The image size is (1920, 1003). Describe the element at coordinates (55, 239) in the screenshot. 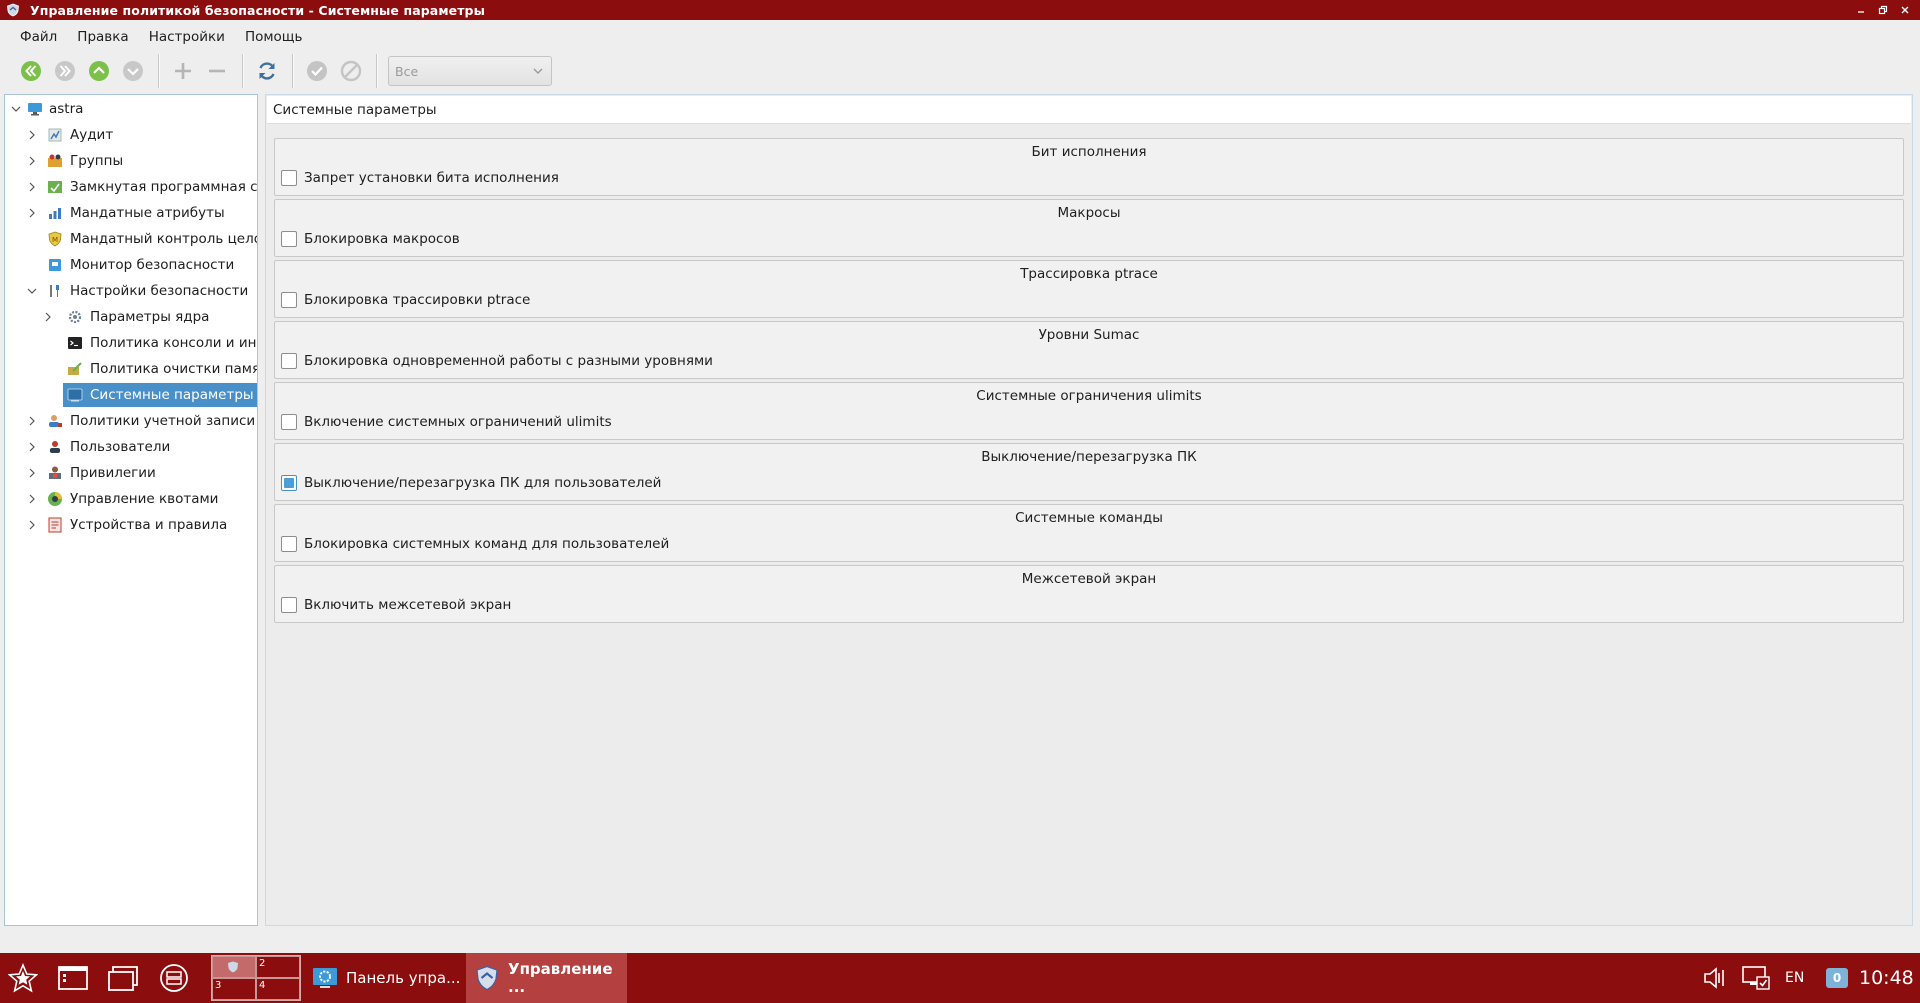

I see `integrity-shield-icon: M` at that location.